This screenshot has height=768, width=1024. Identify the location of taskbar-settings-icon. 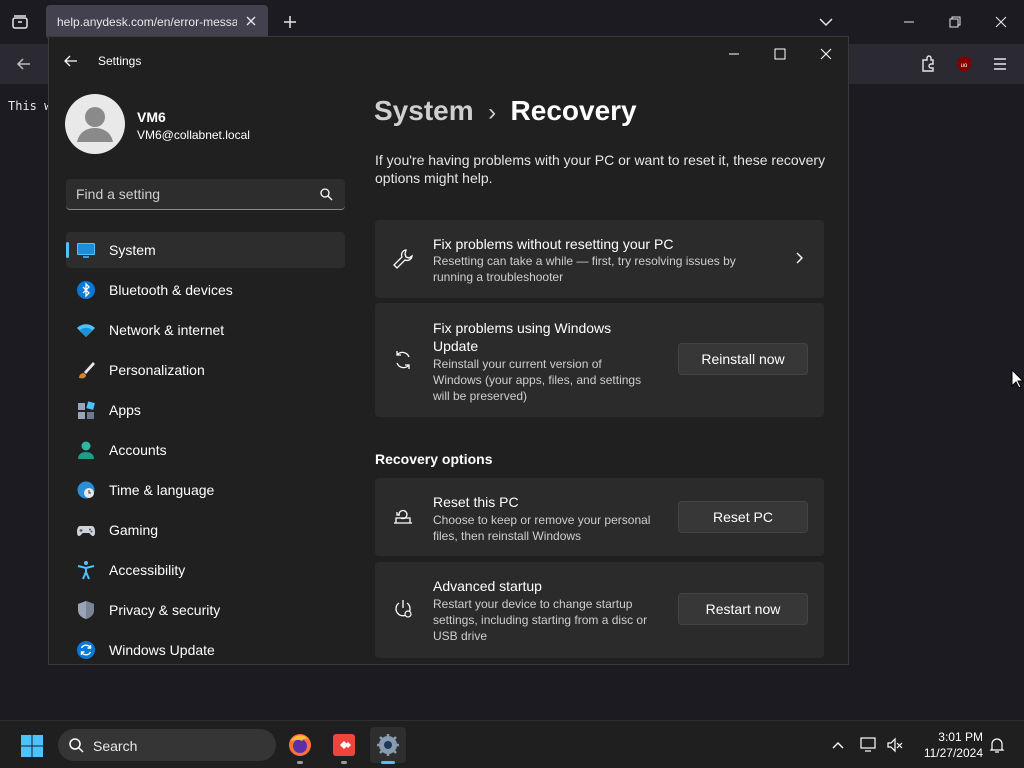
(388, 745).